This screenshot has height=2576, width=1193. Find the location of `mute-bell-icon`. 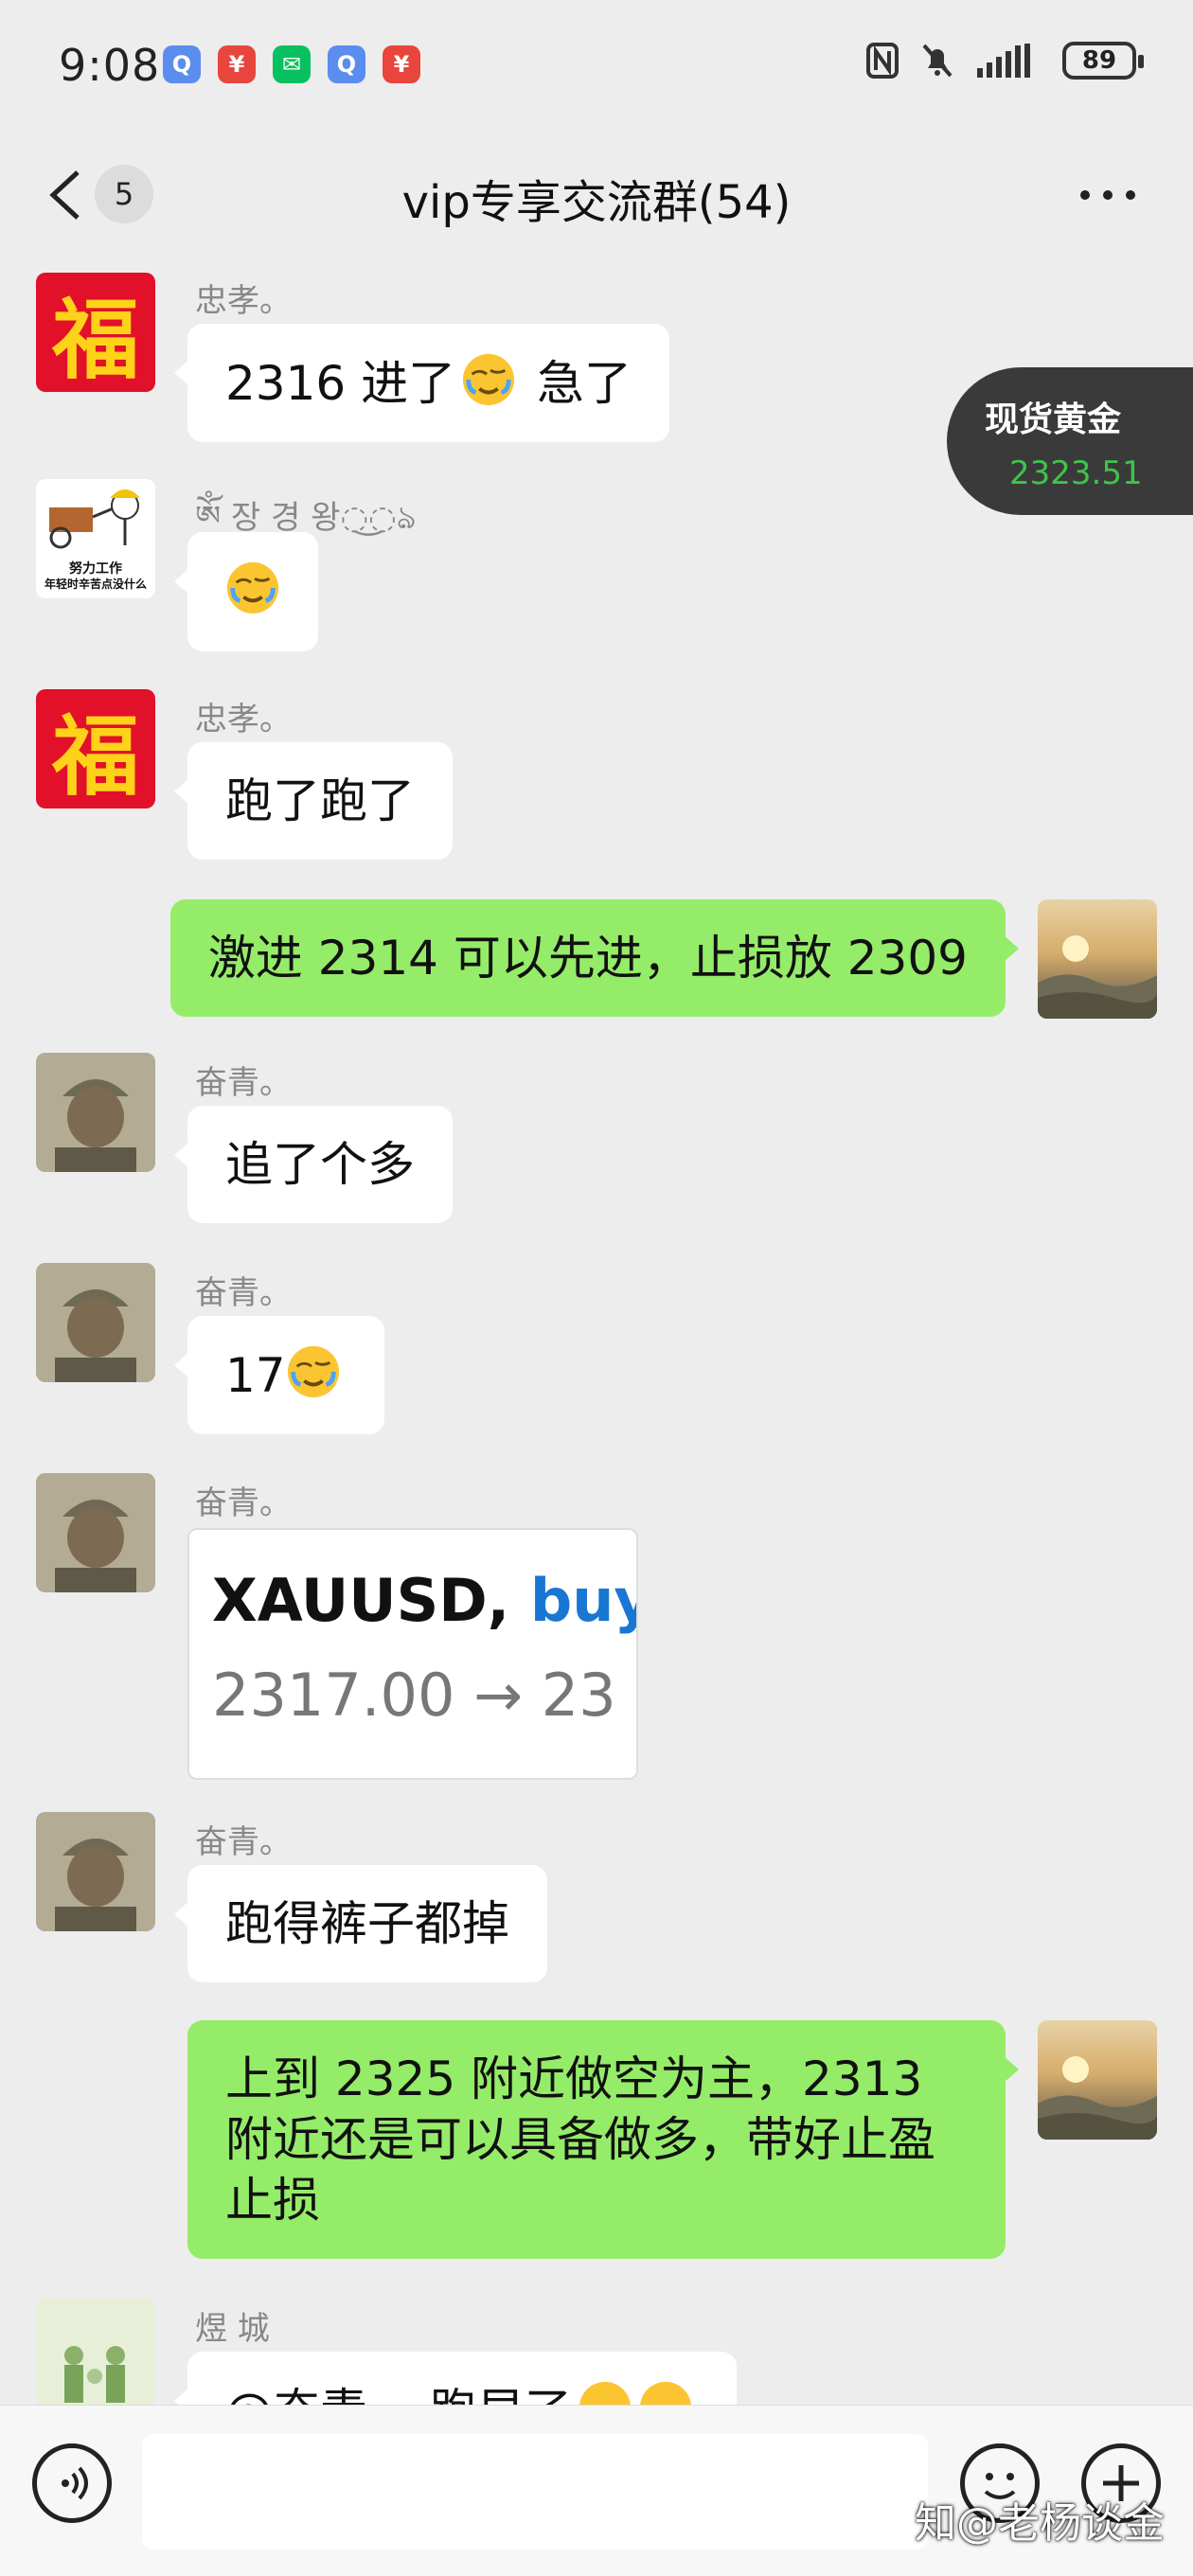

mute-bell-icon is located at coordinates (937, 61).